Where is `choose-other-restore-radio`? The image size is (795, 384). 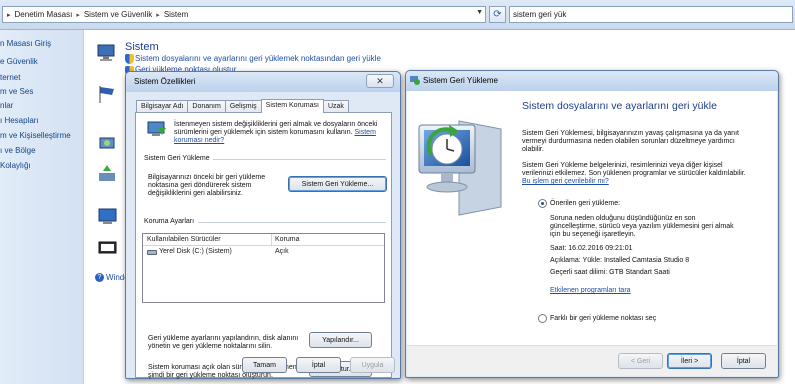 choose-other-restore-radio is located at coordinates (542, 318).